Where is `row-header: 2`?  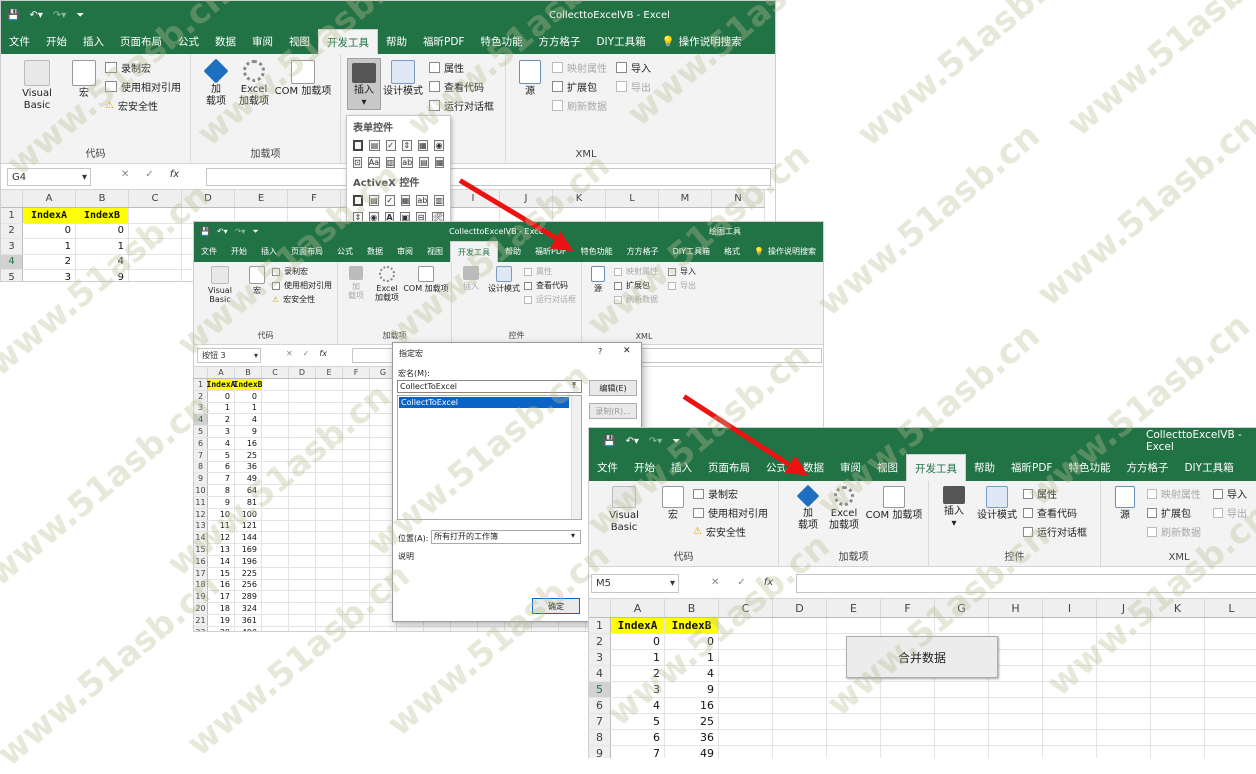
row-header: 2 is located at coordinates (600, 641).